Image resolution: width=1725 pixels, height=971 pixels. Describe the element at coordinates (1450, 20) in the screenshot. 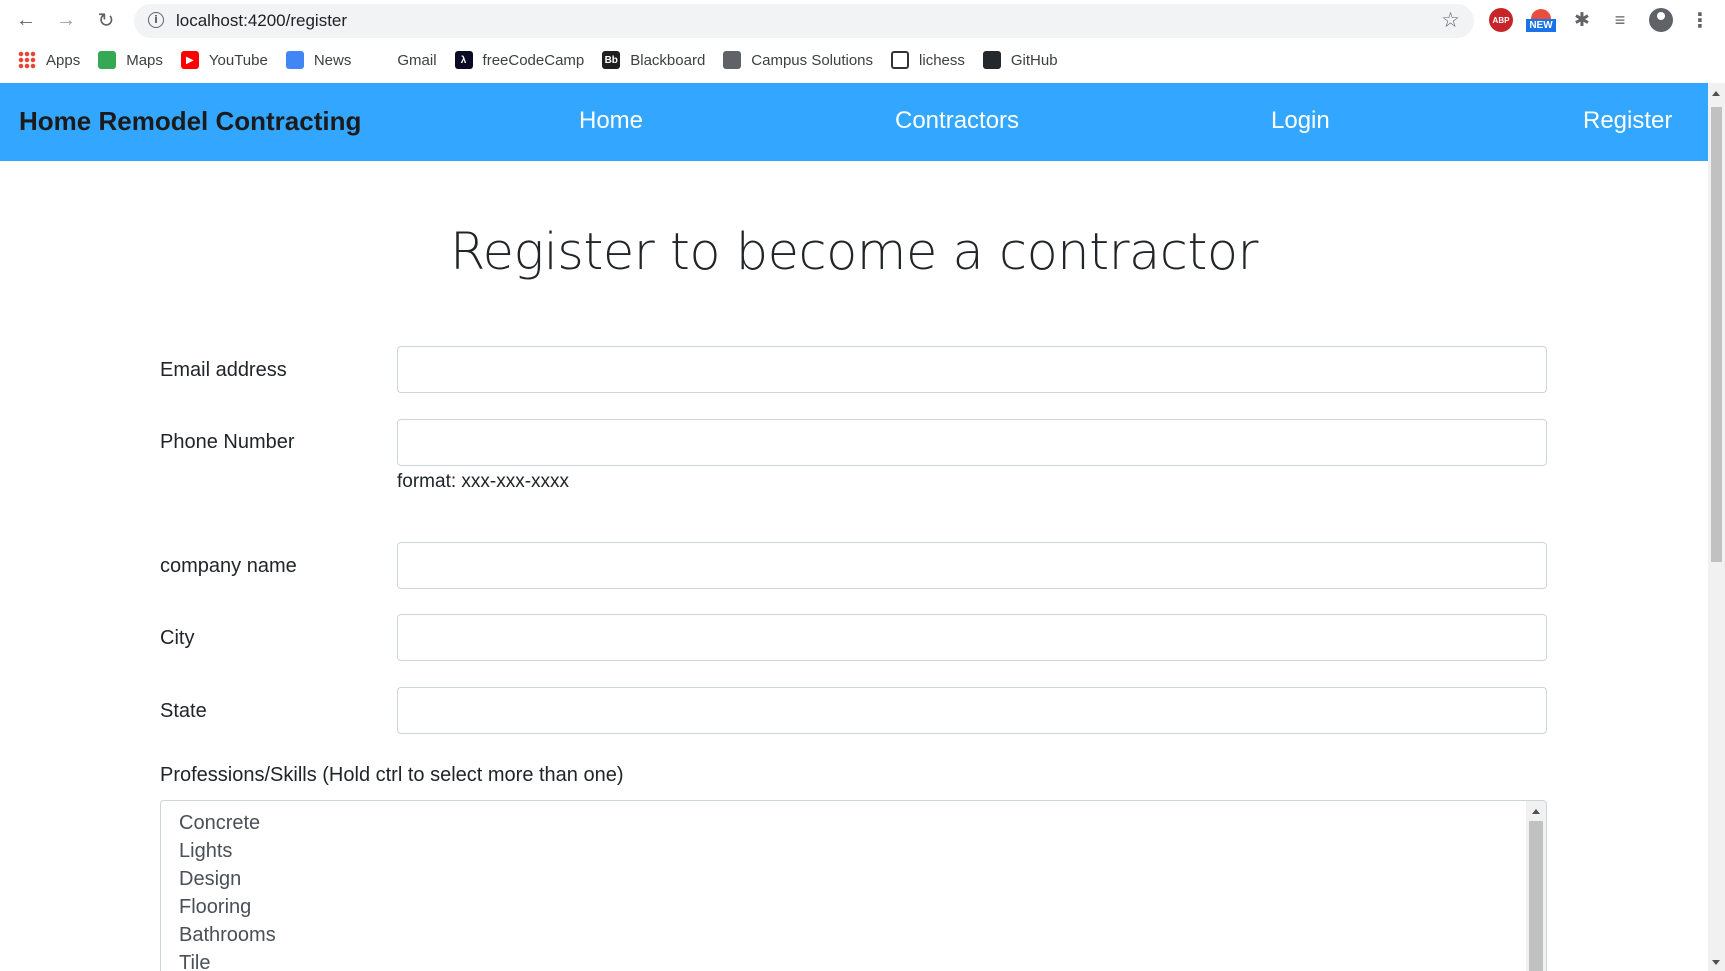

I see `bookmark-star-icon: ☆` at that location.